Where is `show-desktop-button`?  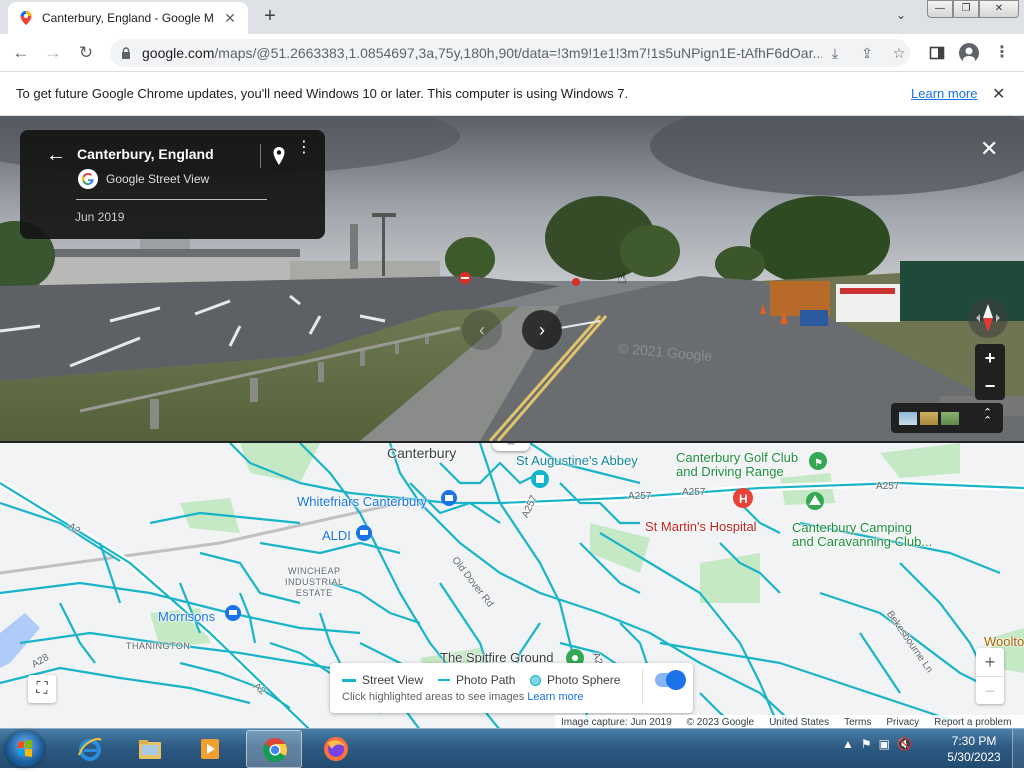 show-desktop-button is located at coordinates (1018, 749).